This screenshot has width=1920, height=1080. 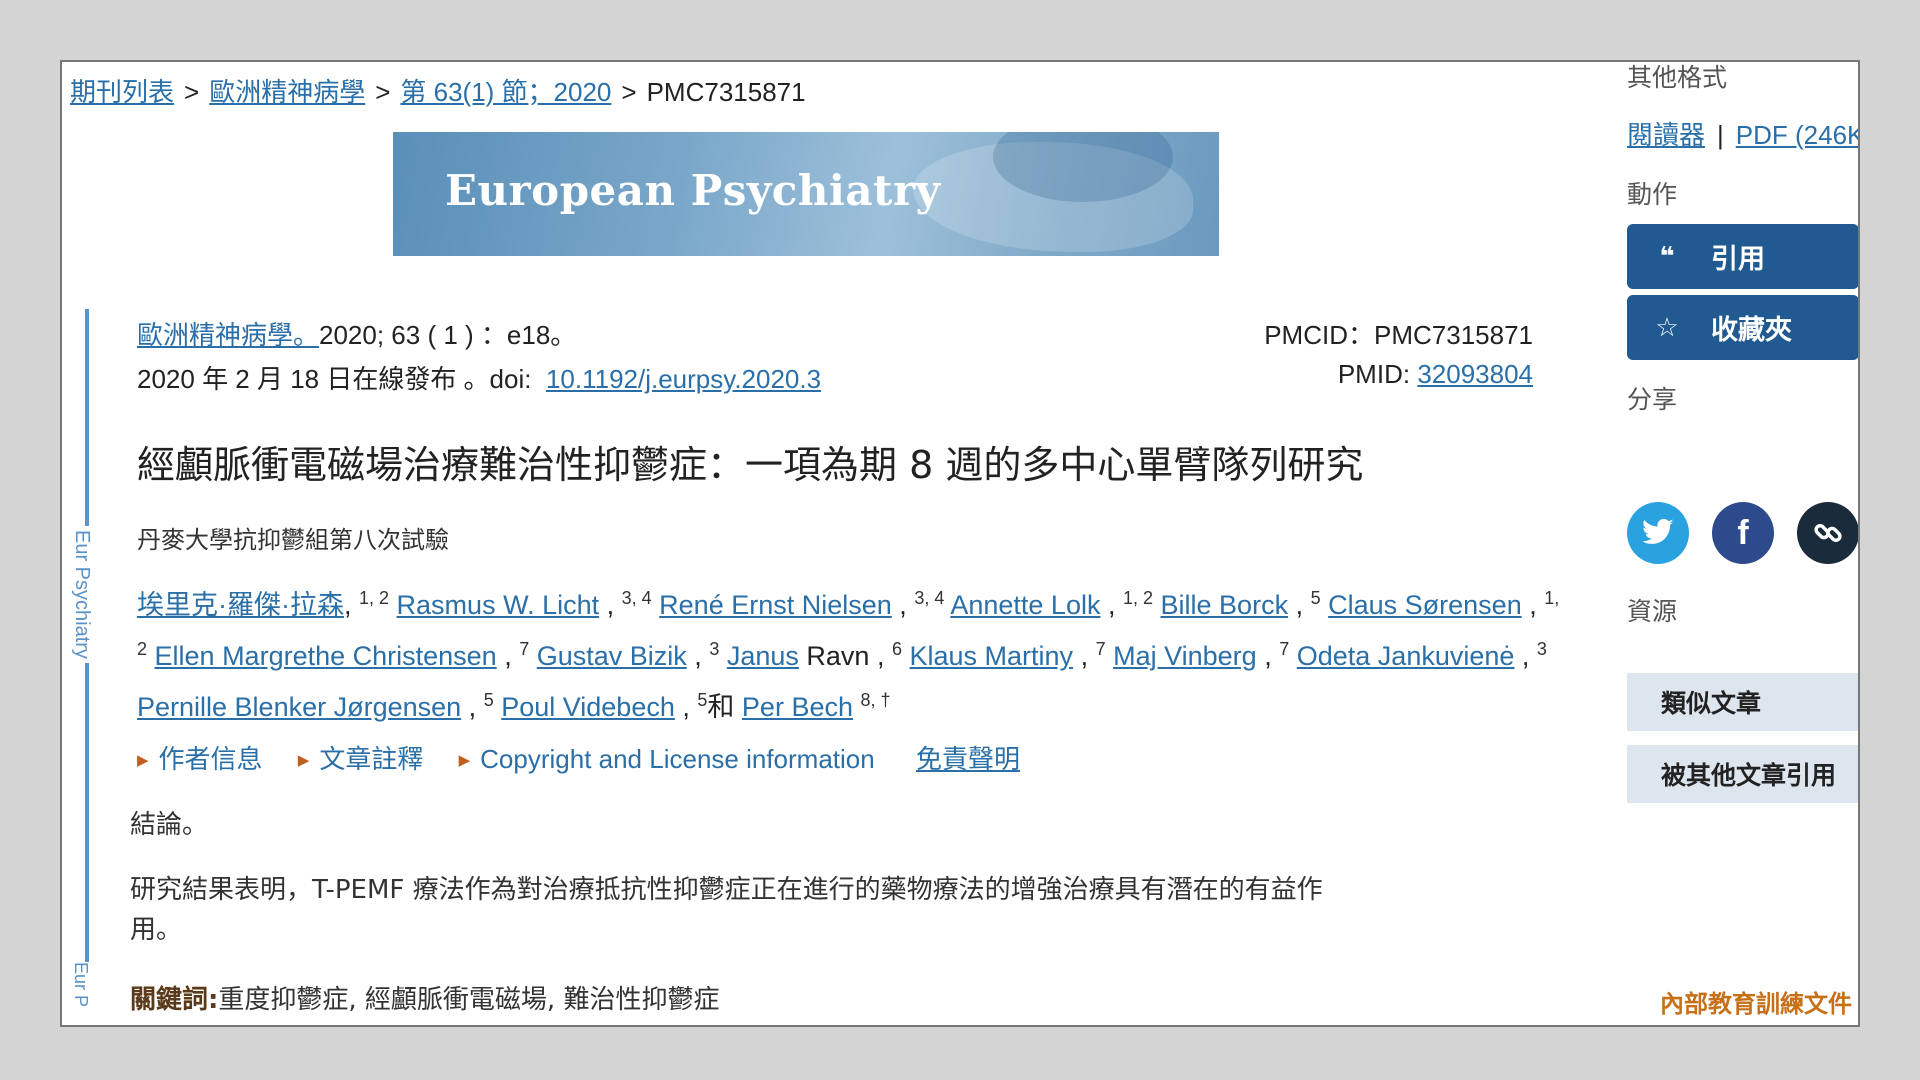 What do you see at coordinates (1652, 195) in the screenshot?
I see `actions-heading: 動作` at bounding box center [1652, 195].